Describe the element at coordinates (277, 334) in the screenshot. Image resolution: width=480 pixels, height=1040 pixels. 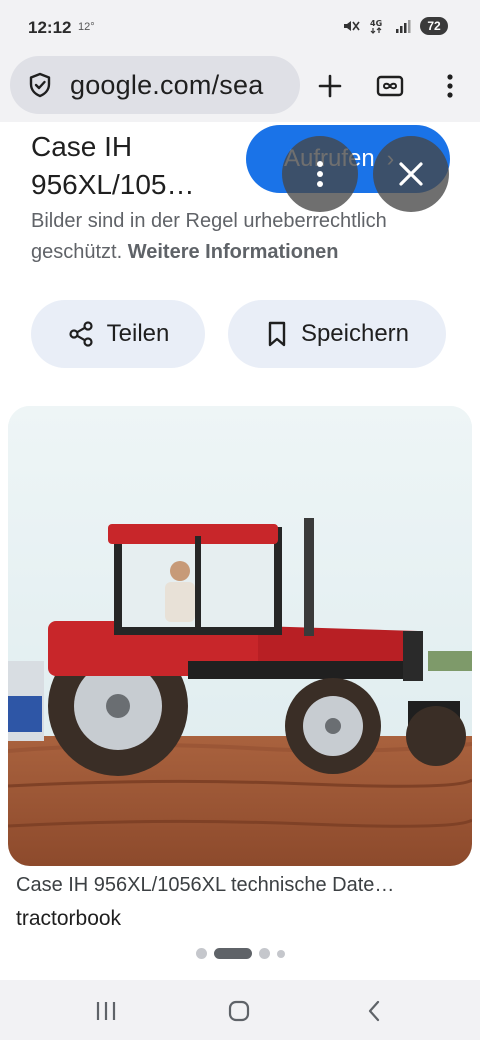
I see `bookmark-icon` at that location.